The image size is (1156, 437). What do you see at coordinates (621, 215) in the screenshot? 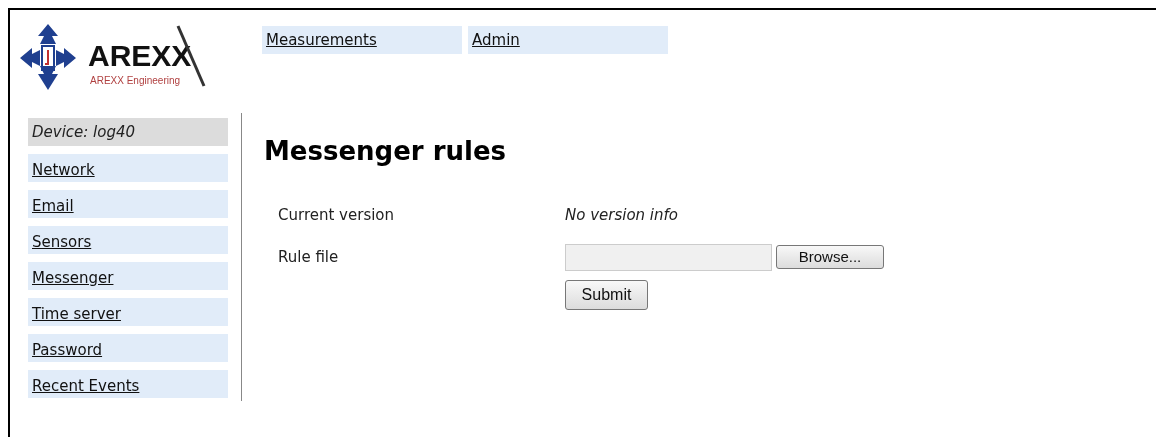
I see `version-text: No version info` at bounding box center [621, 215].